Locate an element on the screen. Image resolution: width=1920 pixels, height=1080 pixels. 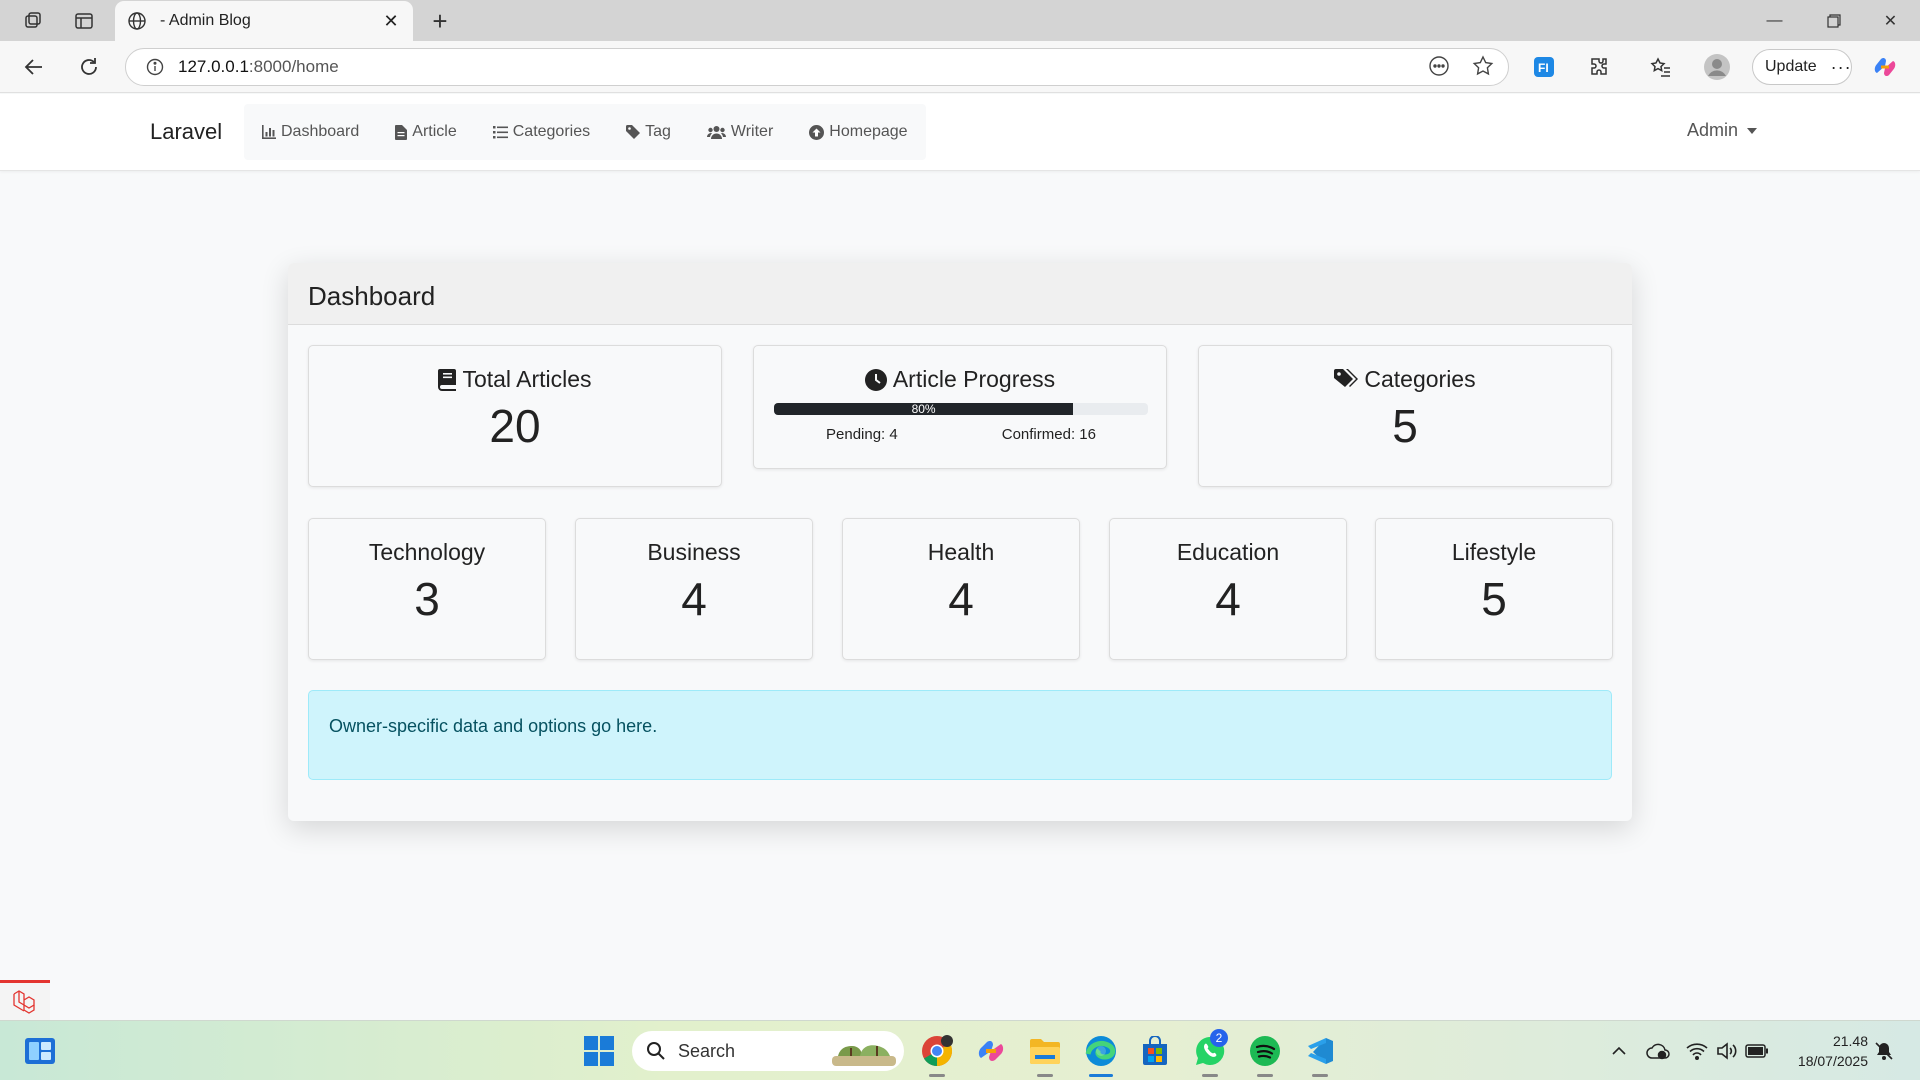
widgets-icon is located at coordinates (40, 1051).